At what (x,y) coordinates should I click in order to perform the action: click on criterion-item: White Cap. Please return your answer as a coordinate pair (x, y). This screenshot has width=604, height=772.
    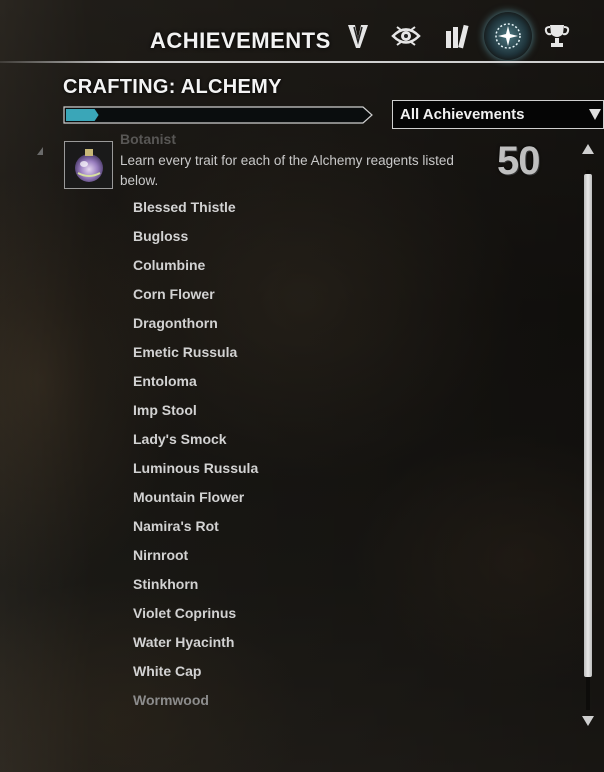
    Looking at the image, I should click on (167, 671).